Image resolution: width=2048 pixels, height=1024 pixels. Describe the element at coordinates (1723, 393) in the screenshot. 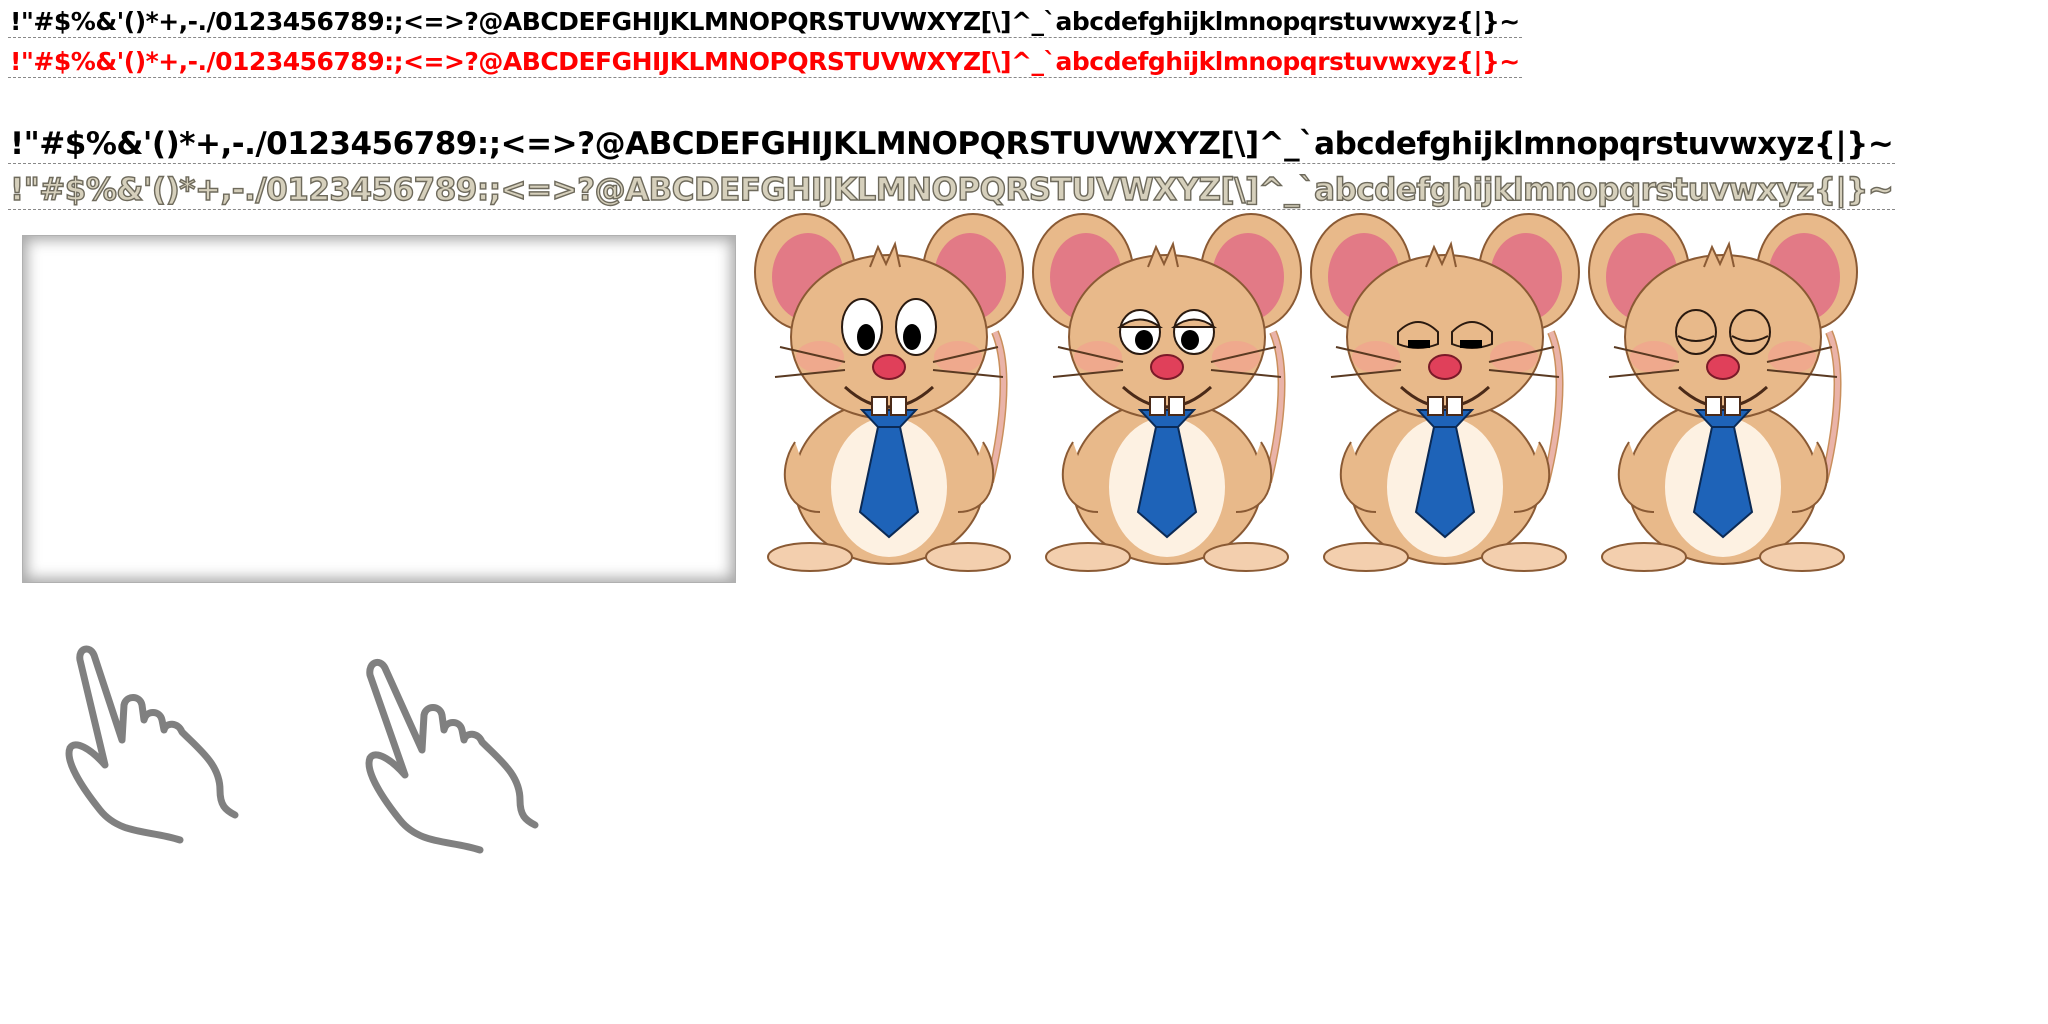

I see `mouse-eyes-closed-icon` at that location.